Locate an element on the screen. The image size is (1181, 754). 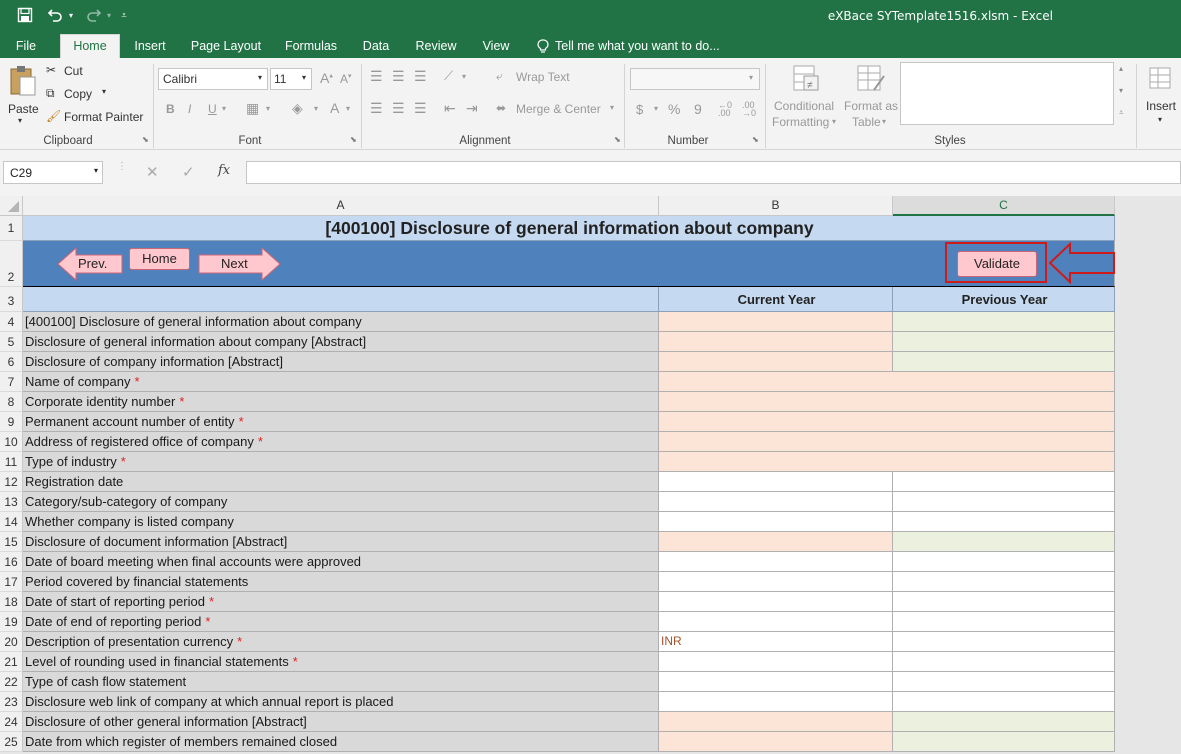
validate-button: Validate is located at coordinates (997, 264).